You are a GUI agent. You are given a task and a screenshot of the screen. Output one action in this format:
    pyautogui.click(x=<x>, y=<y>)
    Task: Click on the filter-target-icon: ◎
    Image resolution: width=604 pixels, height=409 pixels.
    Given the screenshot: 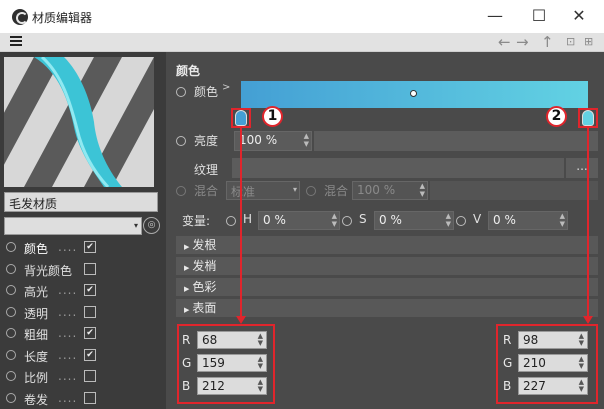 What is the action you would take?
    pyautogui.click(x=151, y=225)
    